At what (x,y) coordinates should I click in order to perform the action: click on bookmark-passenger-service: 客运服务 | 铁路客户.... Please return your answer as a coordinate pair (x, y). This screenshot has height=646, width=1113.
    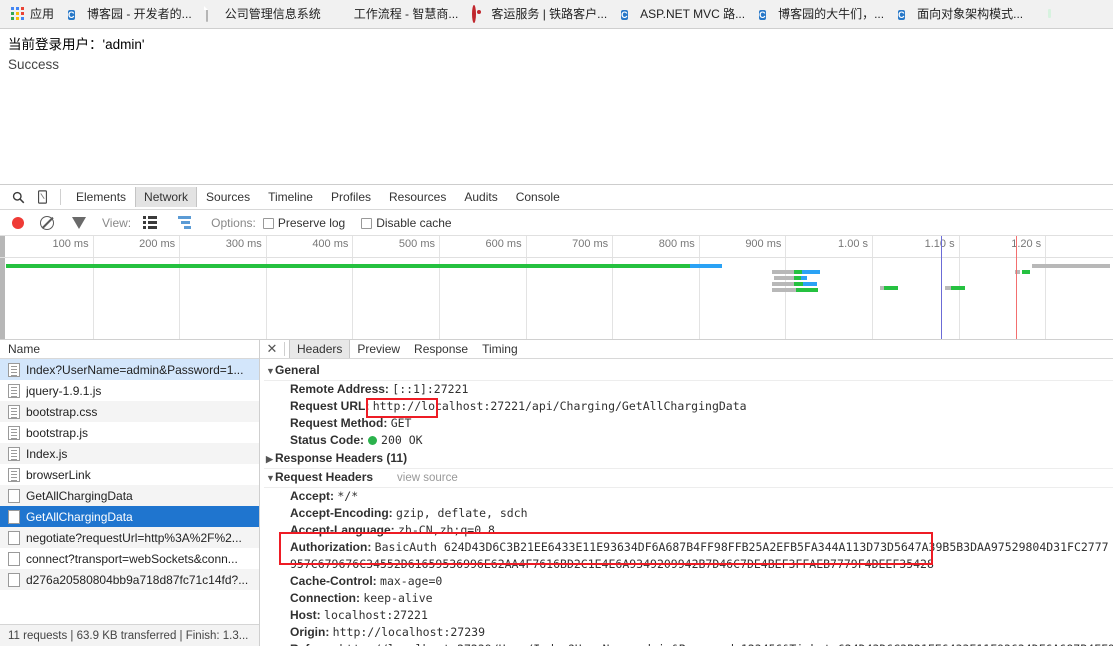
    Looking at the image, I should click on (539, 14).